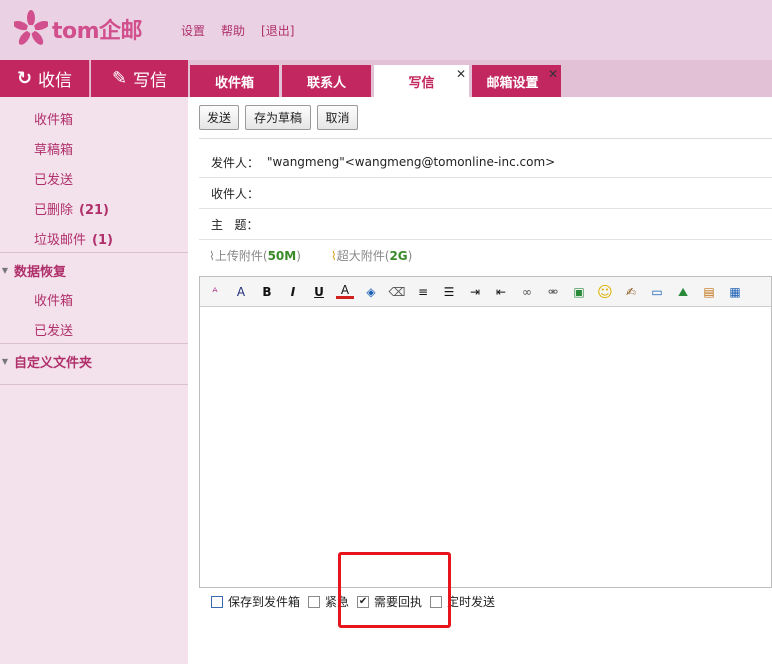 This screenshot has width=772, height=664. I want to click on font-color-icon: A, so click(345, 291).